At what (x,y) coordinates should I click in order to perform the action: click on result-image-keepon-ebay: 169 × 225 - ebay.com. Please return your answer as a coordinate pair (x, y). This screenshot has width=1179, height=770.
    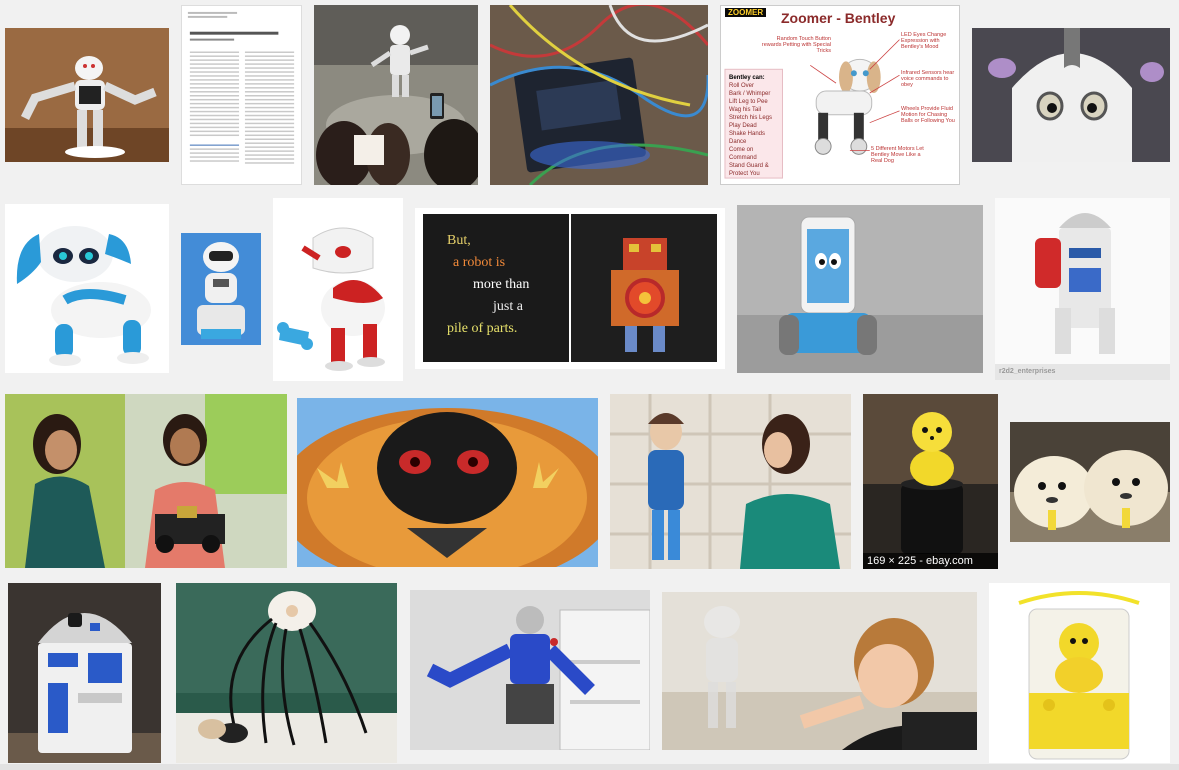
    Looking at the image, I should click on (930, 481).